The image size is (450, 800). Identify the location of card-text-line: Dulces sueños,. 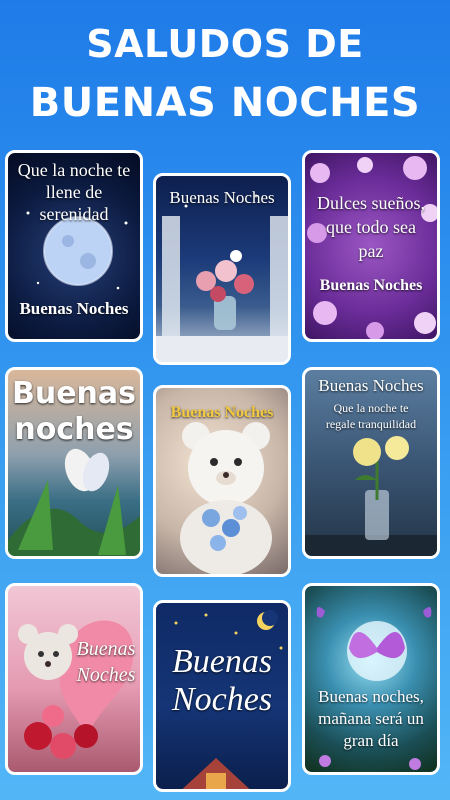
(371, 203).